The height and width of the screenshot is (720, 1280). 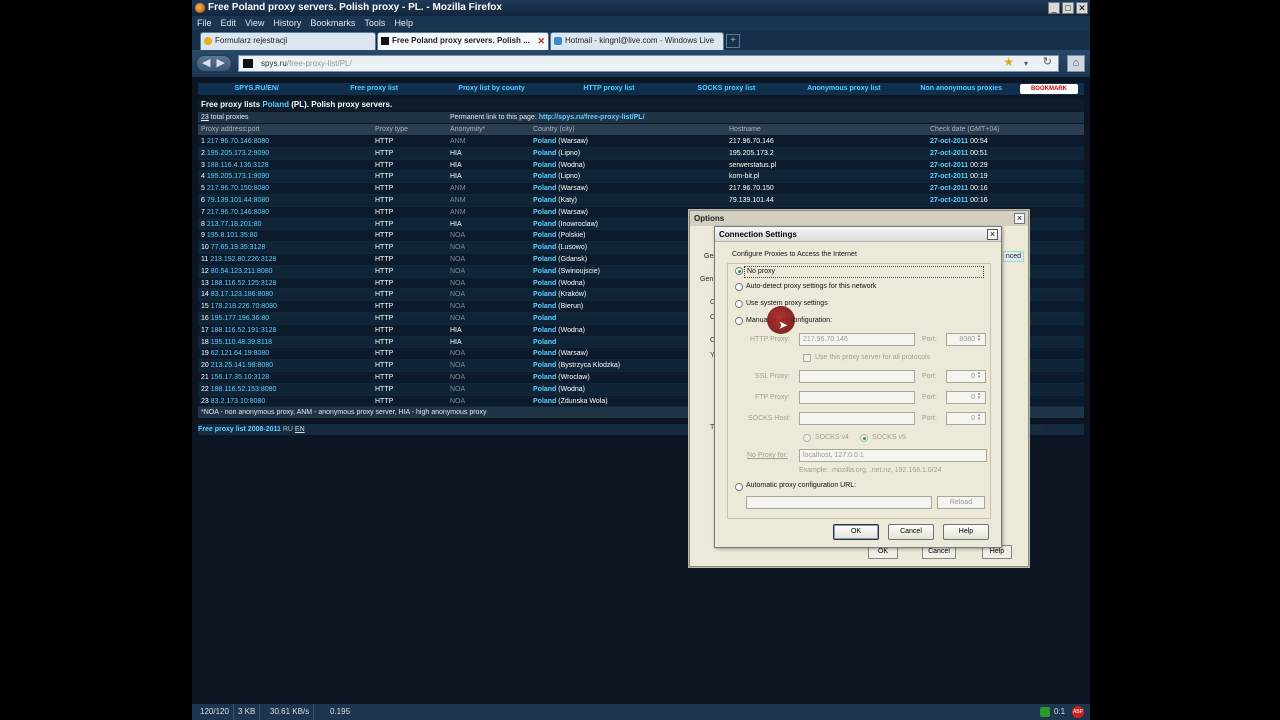 I want to click on ssl-proxy-input, so click(x=857, y=376).